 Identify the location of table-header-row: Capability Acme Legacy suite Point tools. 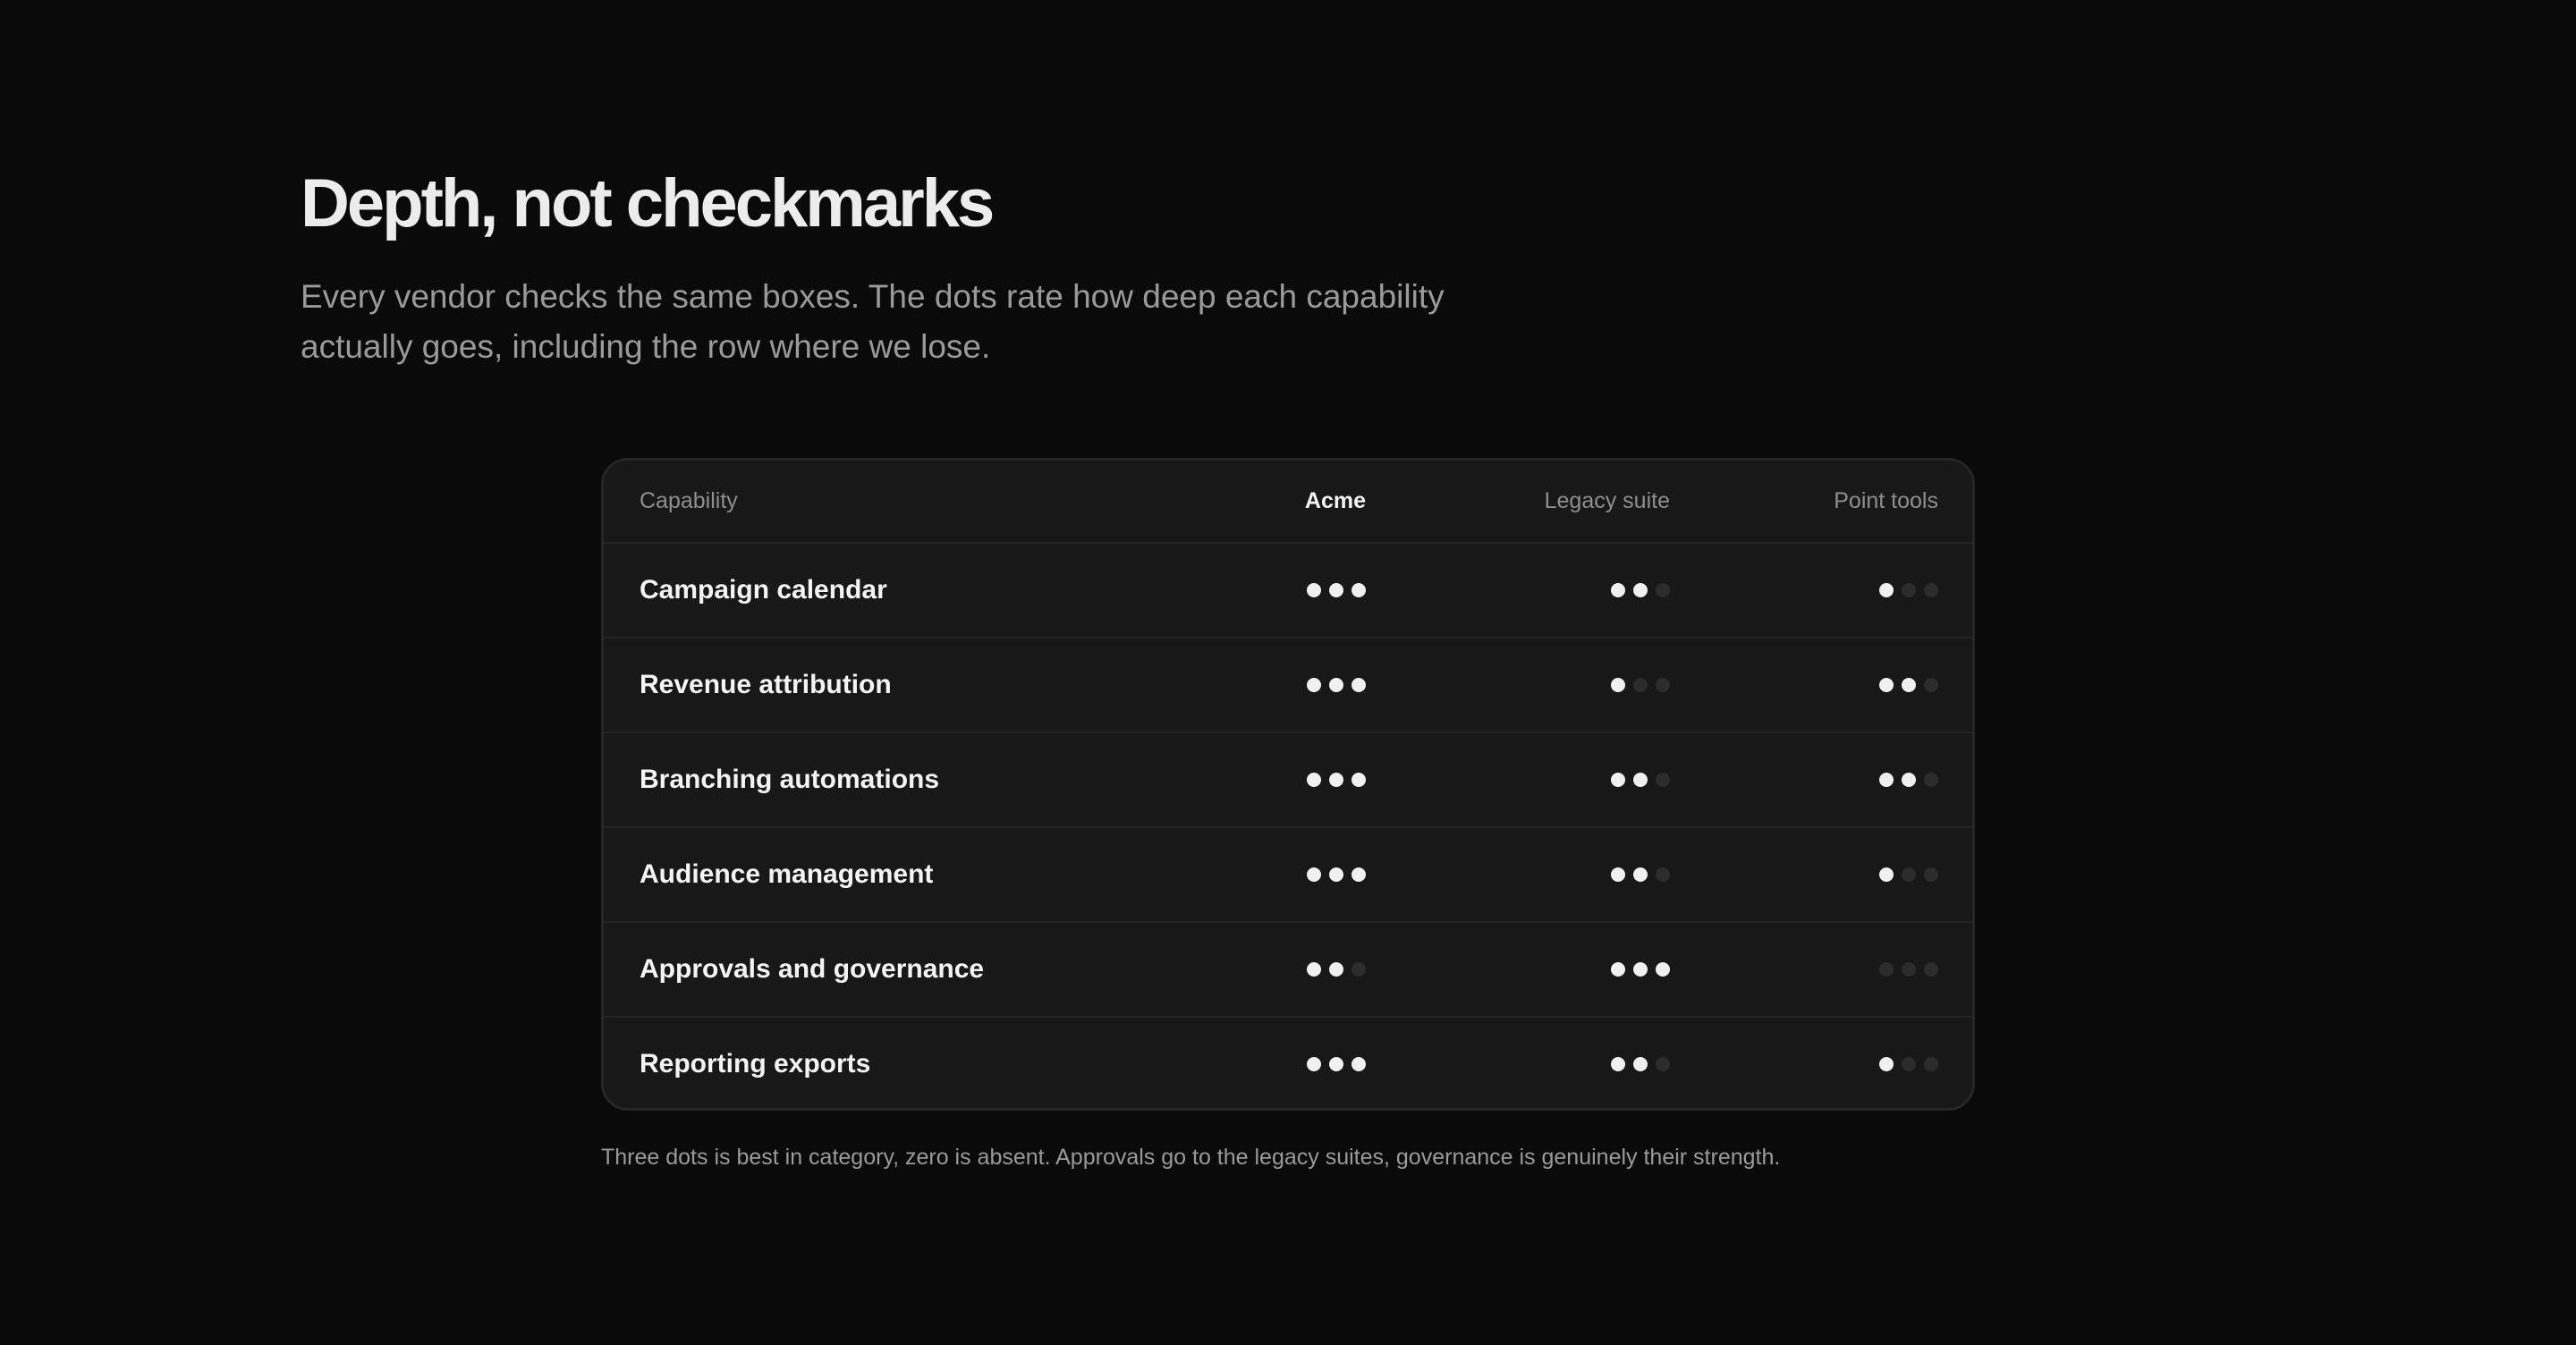
(1288, 501).